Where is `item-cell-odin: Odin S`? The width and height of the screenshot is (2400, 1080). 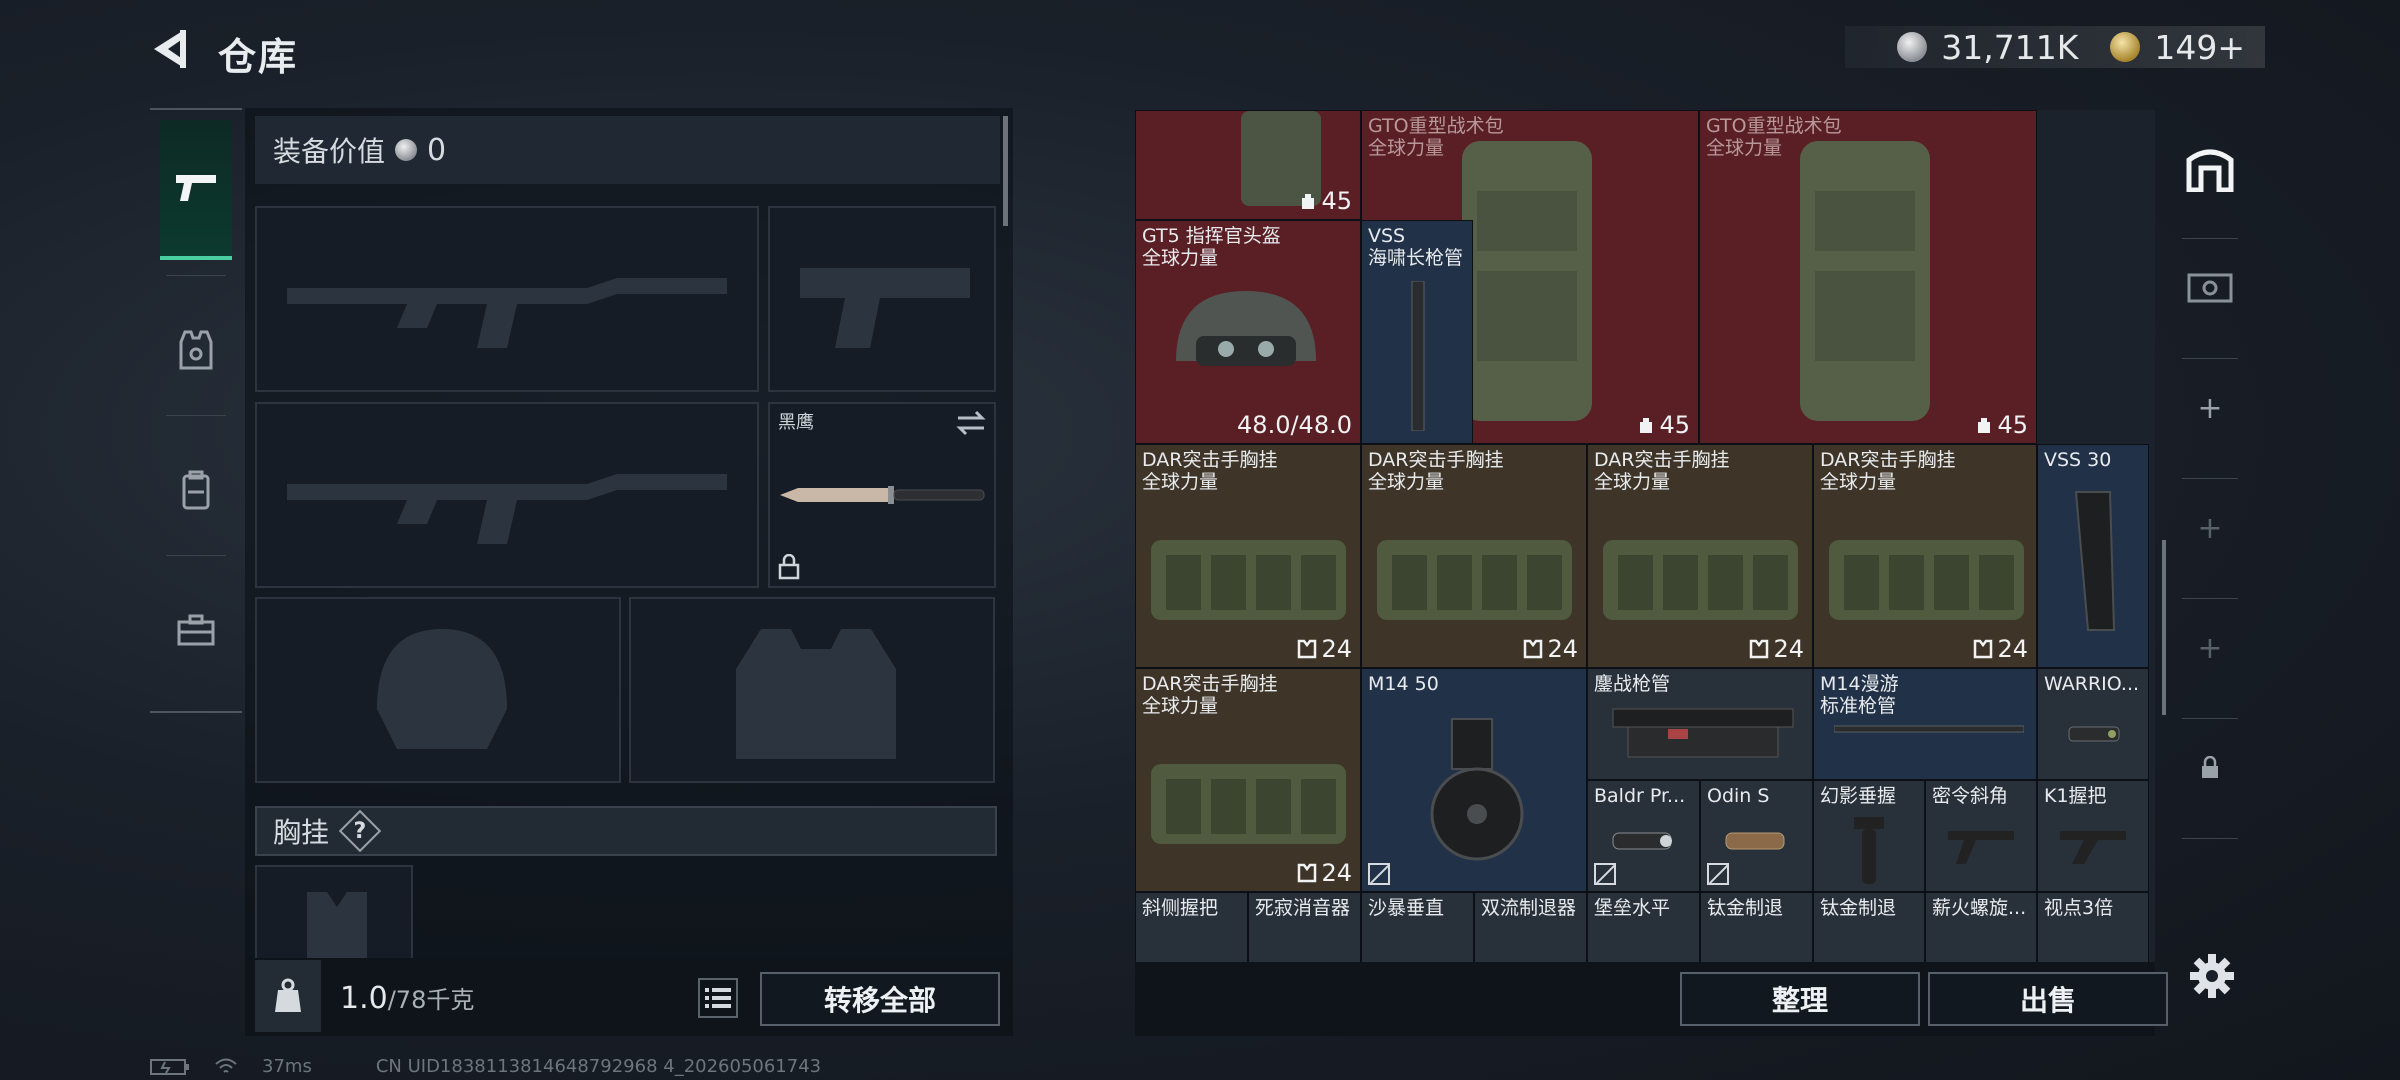 item-cell-odin: Odin S is located at coordinates (1756, 836).